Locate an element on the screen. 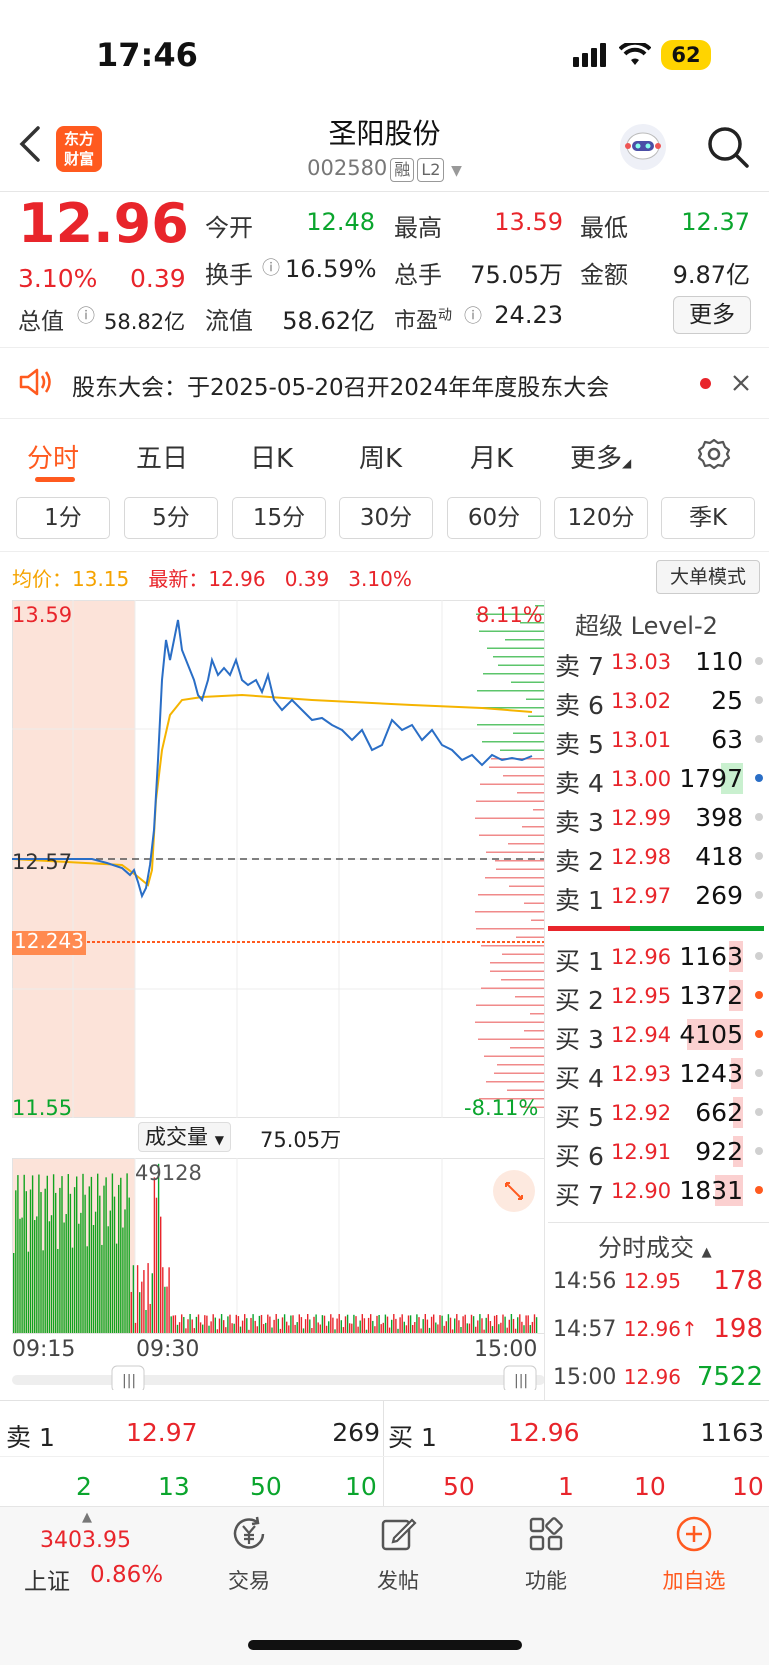 The image size is (769, 1665). tab-weekly-k: 周K is located at coordinates (380, 456).